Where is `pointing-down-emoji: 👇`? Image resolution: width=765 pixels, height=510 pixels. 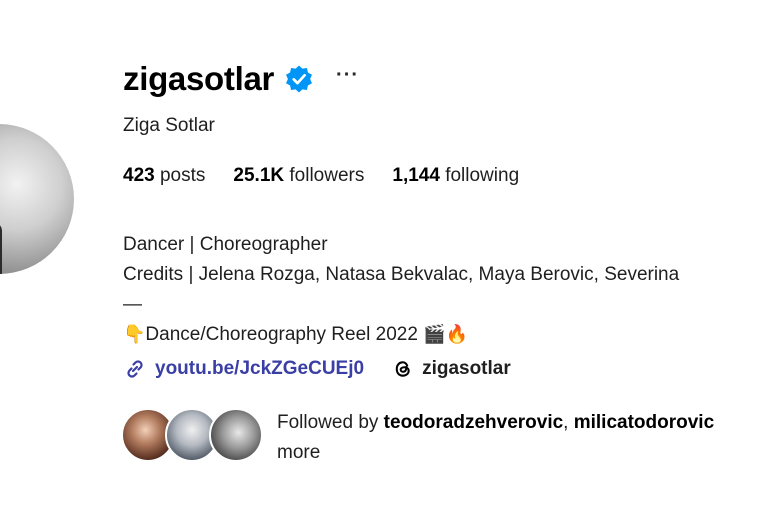 pointing-down-emoji: 👇 is located at coordinates (134, 334).